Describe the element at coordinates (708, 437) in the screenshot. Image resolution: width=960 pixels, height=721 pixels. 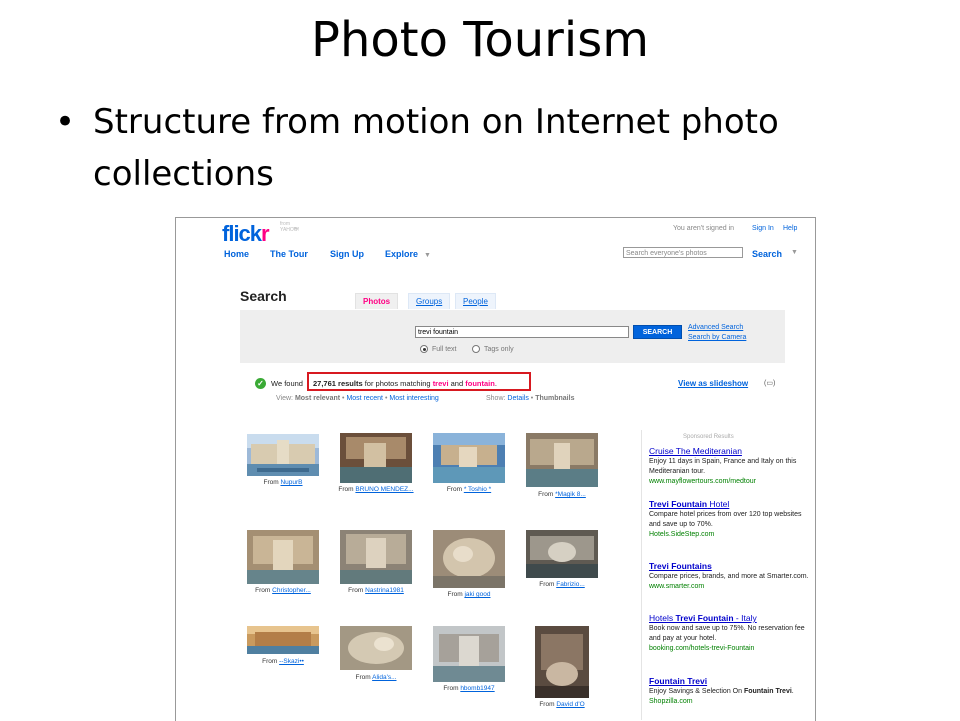
I see `sponsored-results-heading: Sponsored Results` at that location.